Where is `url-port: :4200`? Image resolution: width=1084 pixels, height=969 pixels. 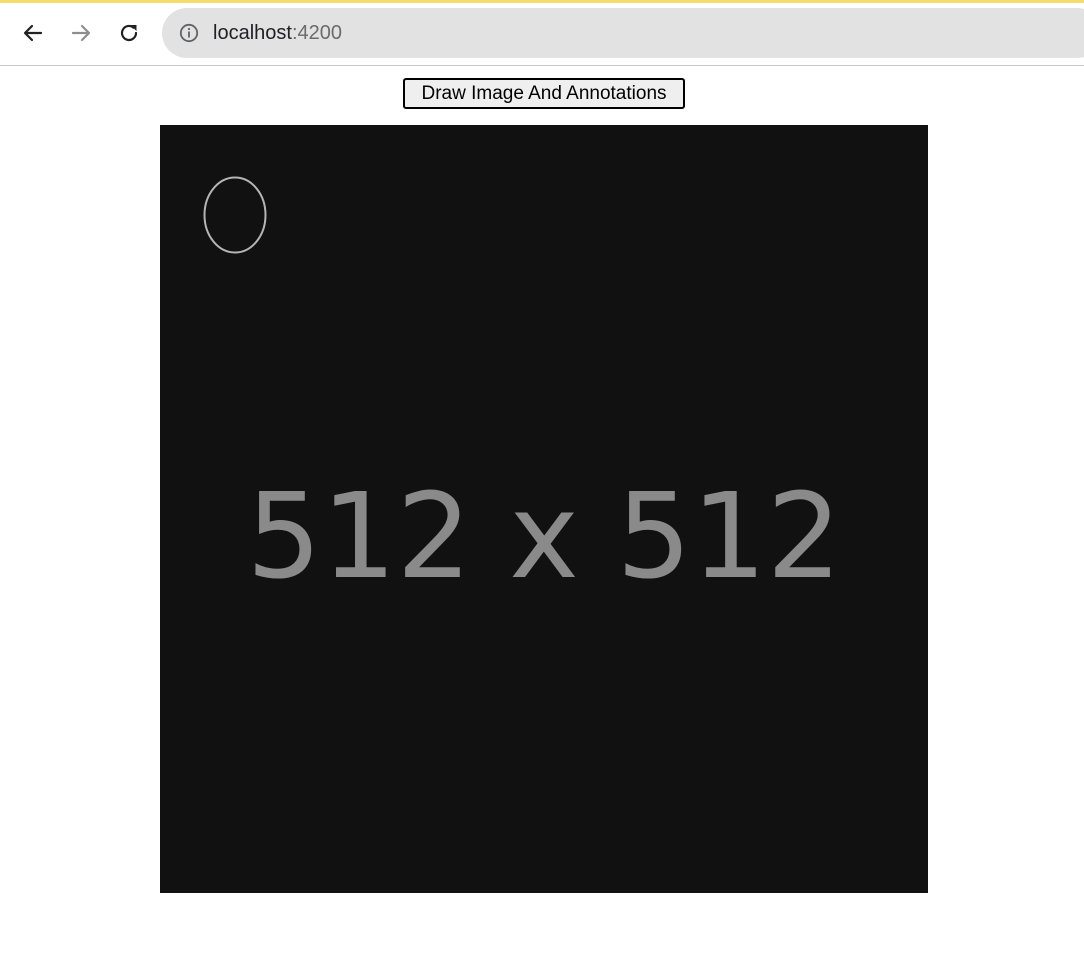 url-port: :4200 is located at coordinates (316, 33).